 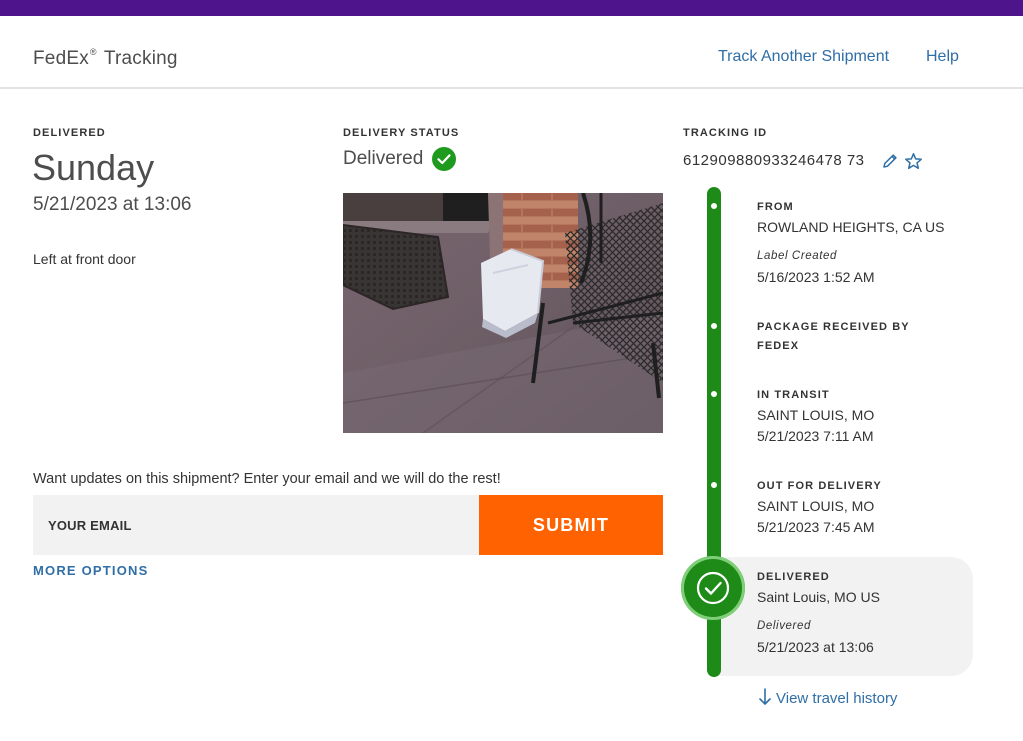 I want to click on timeline-from-location: ROWLAND HEIGHTS, CA US, so click(x=851, y=227).